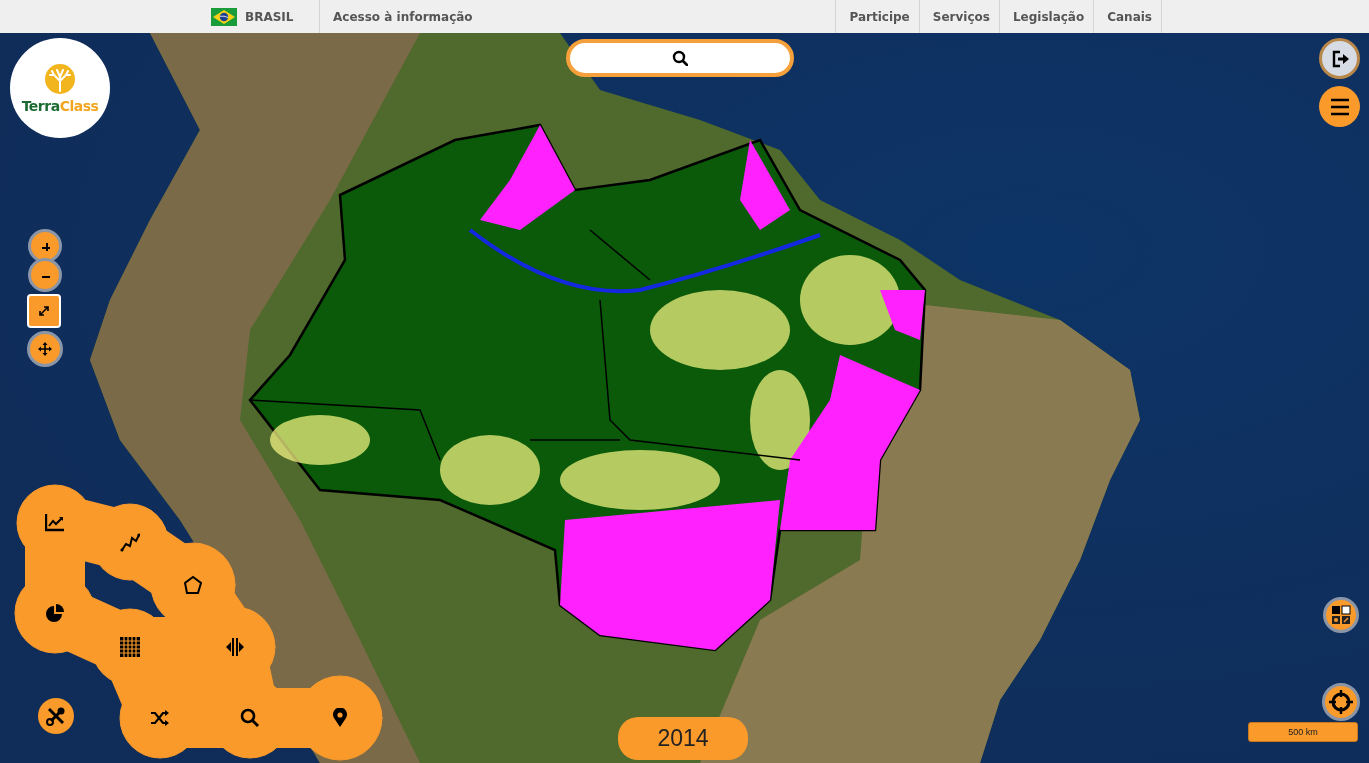  I want to click on pie-chart-icon, so click(55, 613).